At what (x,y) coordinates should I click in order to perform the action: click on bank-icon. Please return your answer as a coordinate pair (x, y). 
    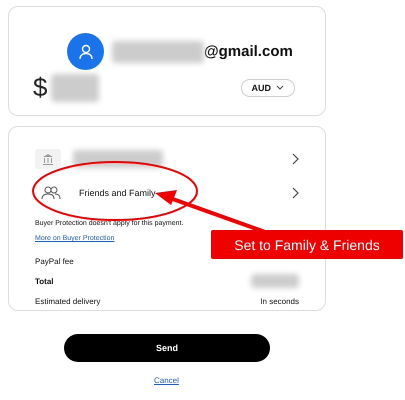
    Looking at the image, I should click on (48, 159).